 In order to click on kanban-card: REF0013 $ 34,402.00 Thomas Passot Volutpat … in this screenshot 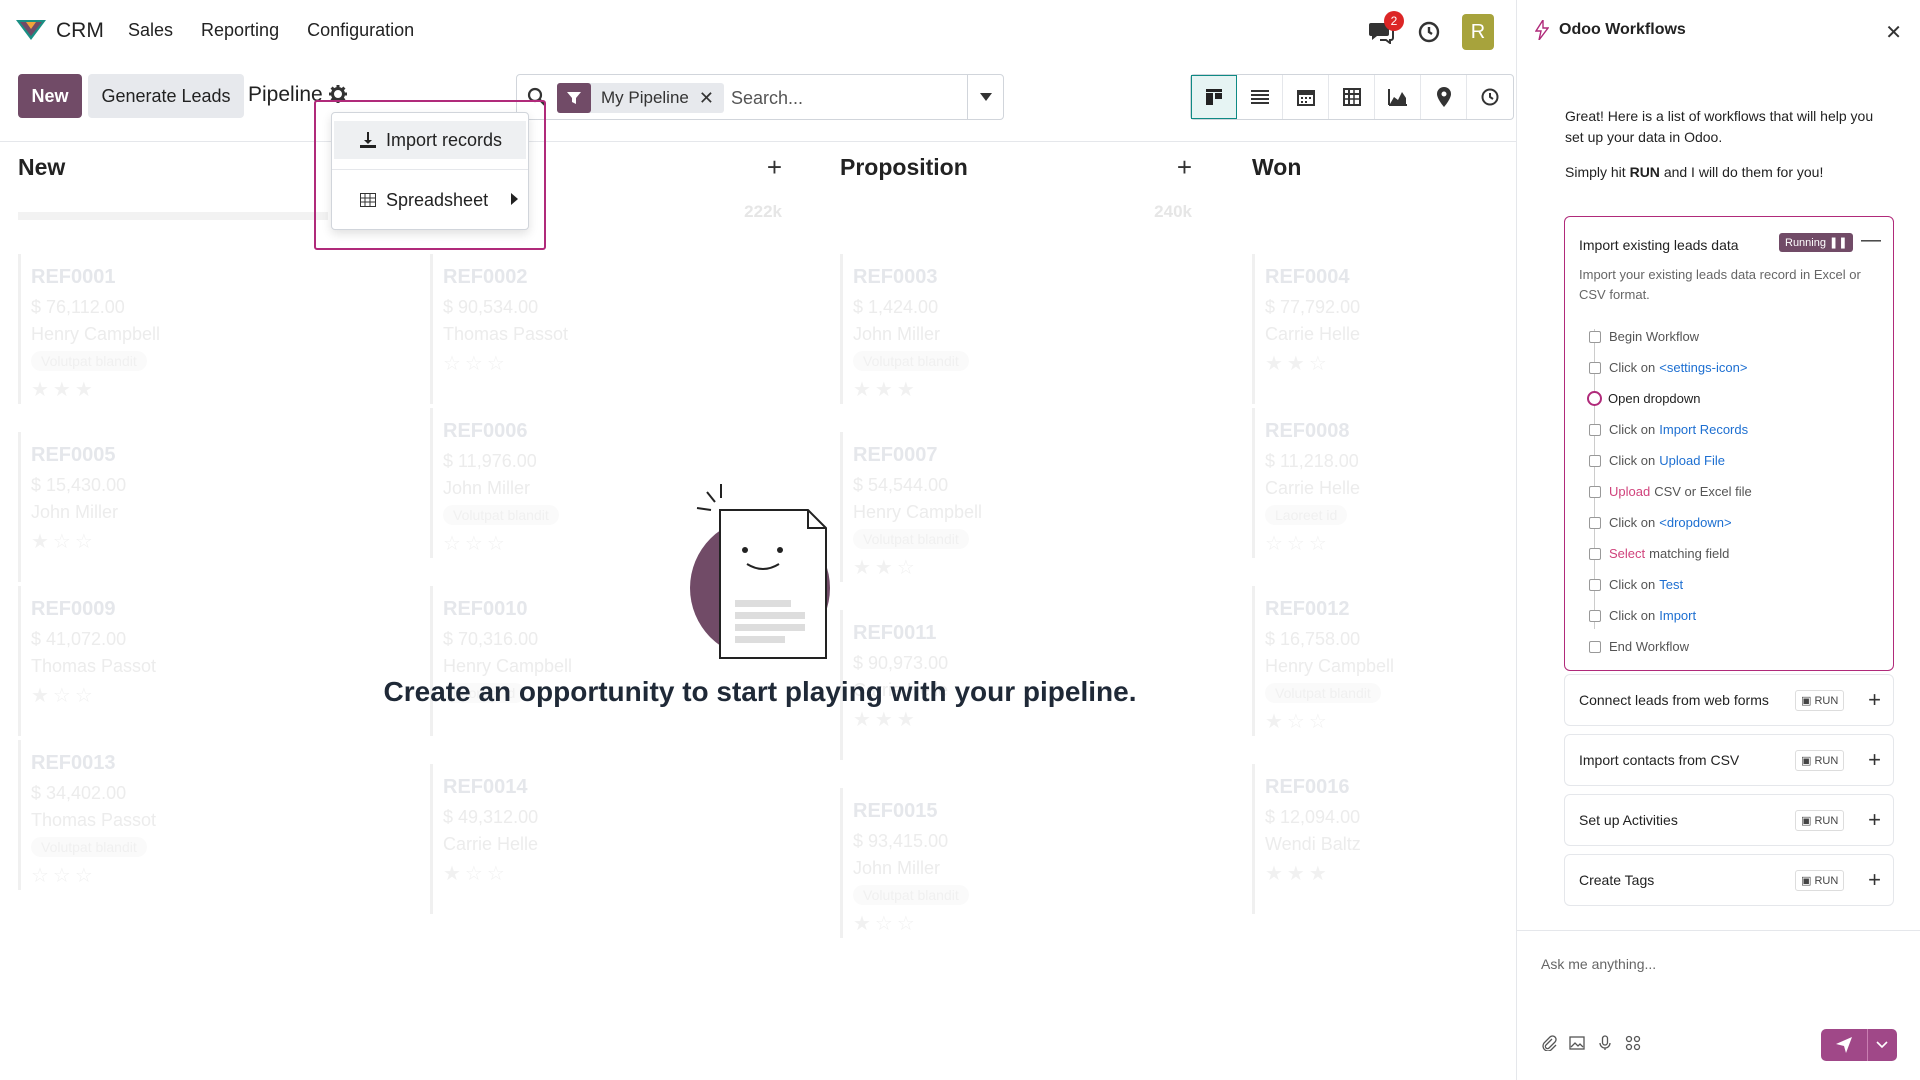, I will do `click(204, 815)`.